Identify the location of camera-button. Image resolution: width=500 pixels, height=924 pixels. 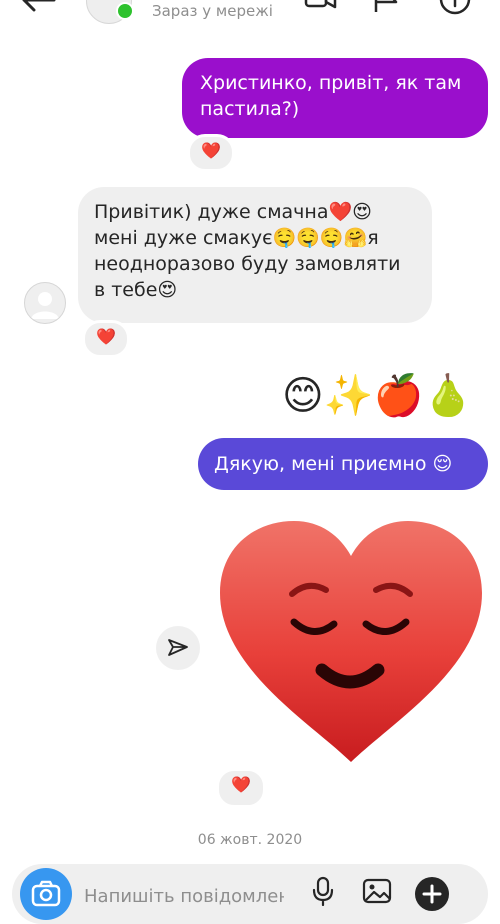
(46, 894).